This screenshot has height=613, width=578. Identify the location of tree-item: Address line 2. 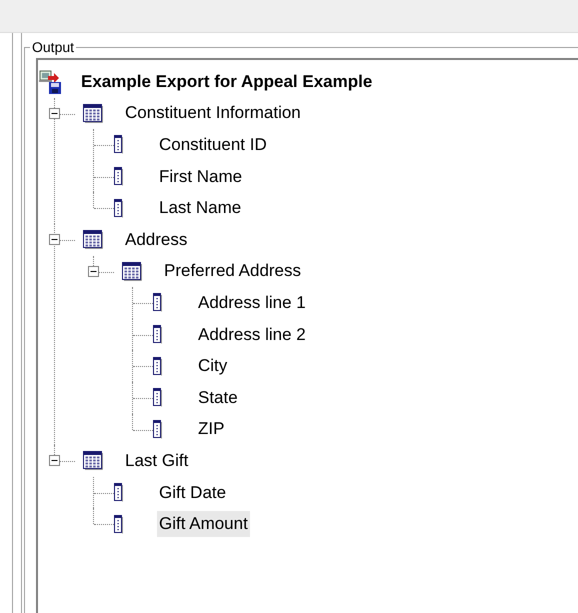
(252, 335).